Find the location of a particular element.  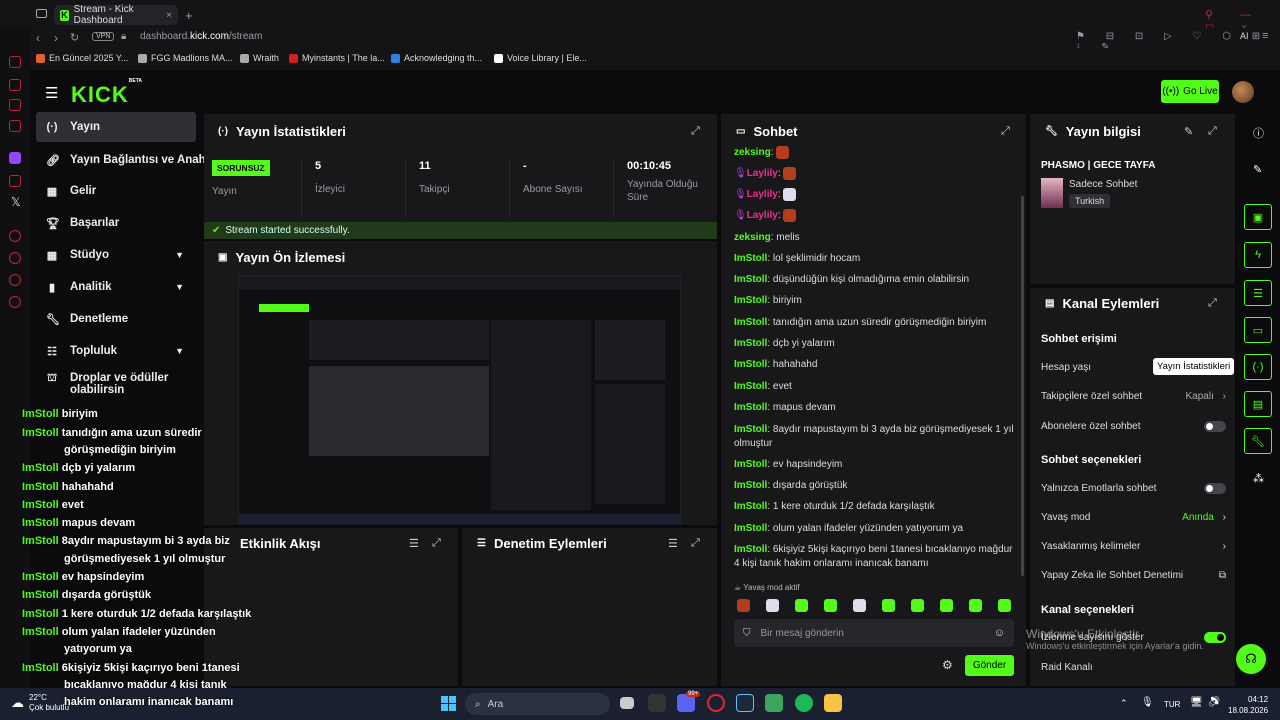

browser-tab: K Stream - Kick Dashboard × is located at coordinates (116, 15).